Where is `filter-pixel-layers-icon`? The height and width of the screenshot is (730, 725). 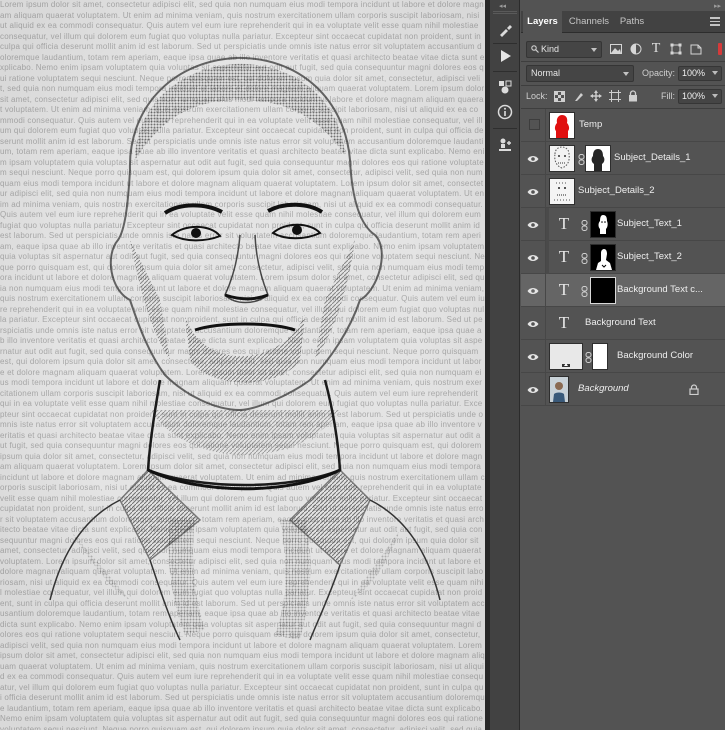 filter-pixel-layers-icon is located at coordinates (616, 49).